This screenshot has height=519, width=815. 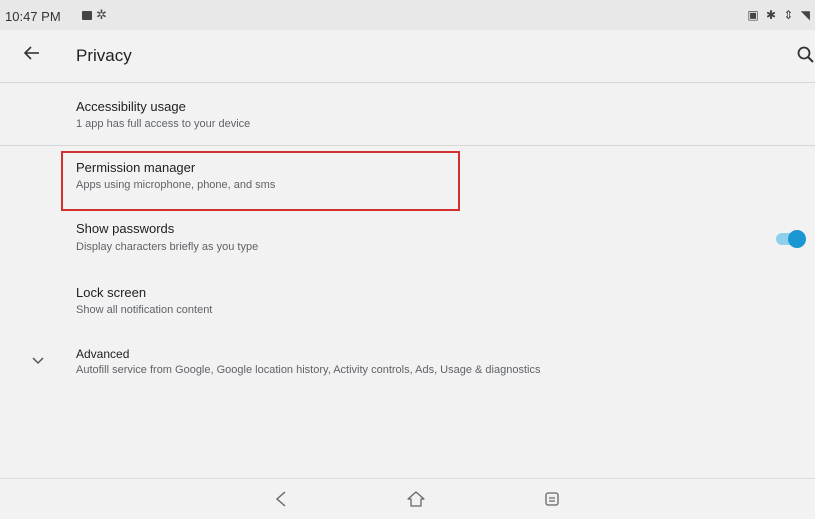 What do you see at coordinates (33, 16) in the screenshot?
I see `status-time: 10:47 PM` at bounding box center [33, 16].